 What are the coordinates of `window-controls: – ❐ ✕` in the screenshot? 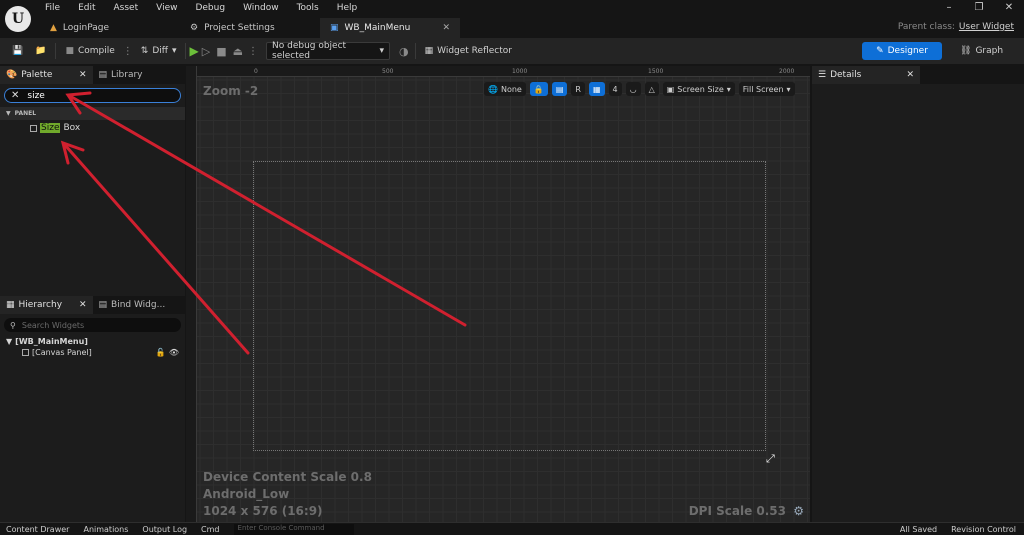 It's located at (979, 8).